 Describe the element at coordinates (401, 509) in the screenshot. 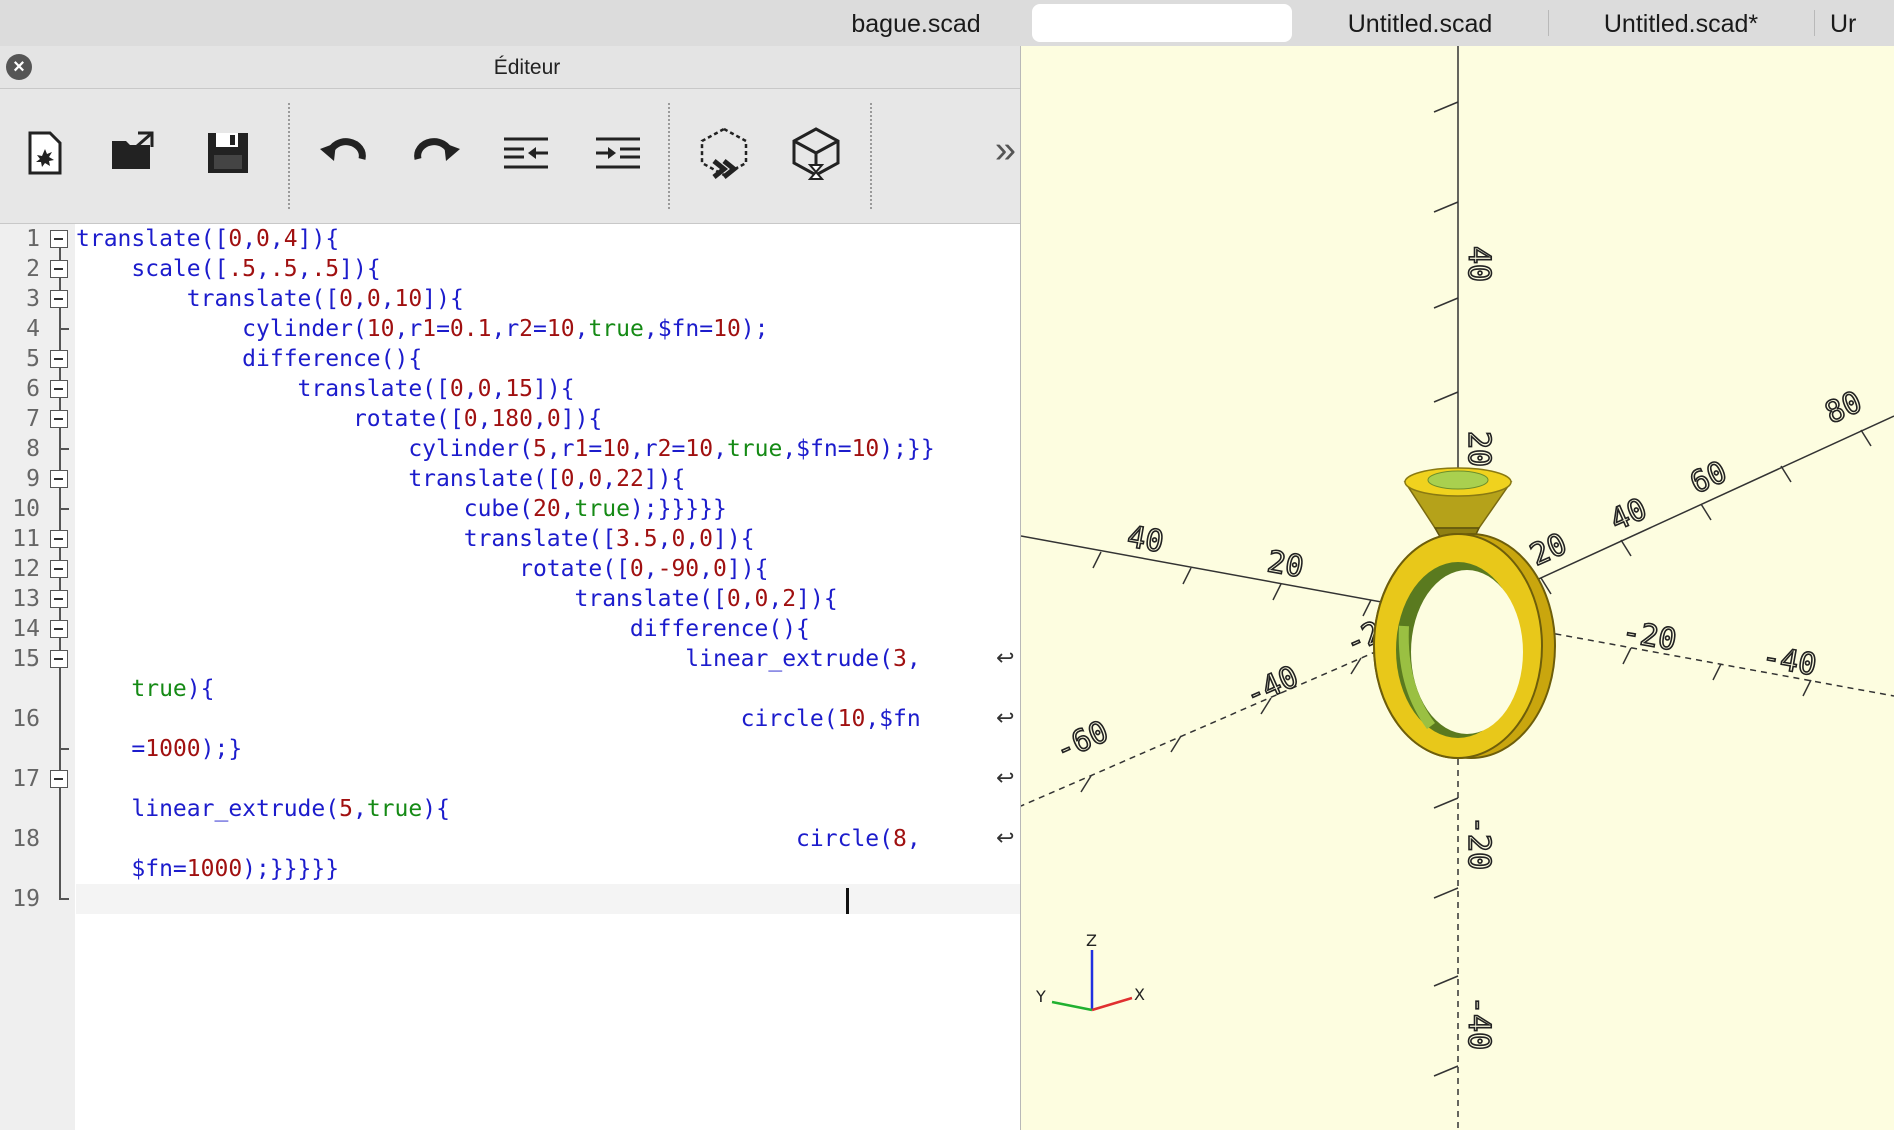

I see `code-line: cube(20,true);}}}}}` at that location.